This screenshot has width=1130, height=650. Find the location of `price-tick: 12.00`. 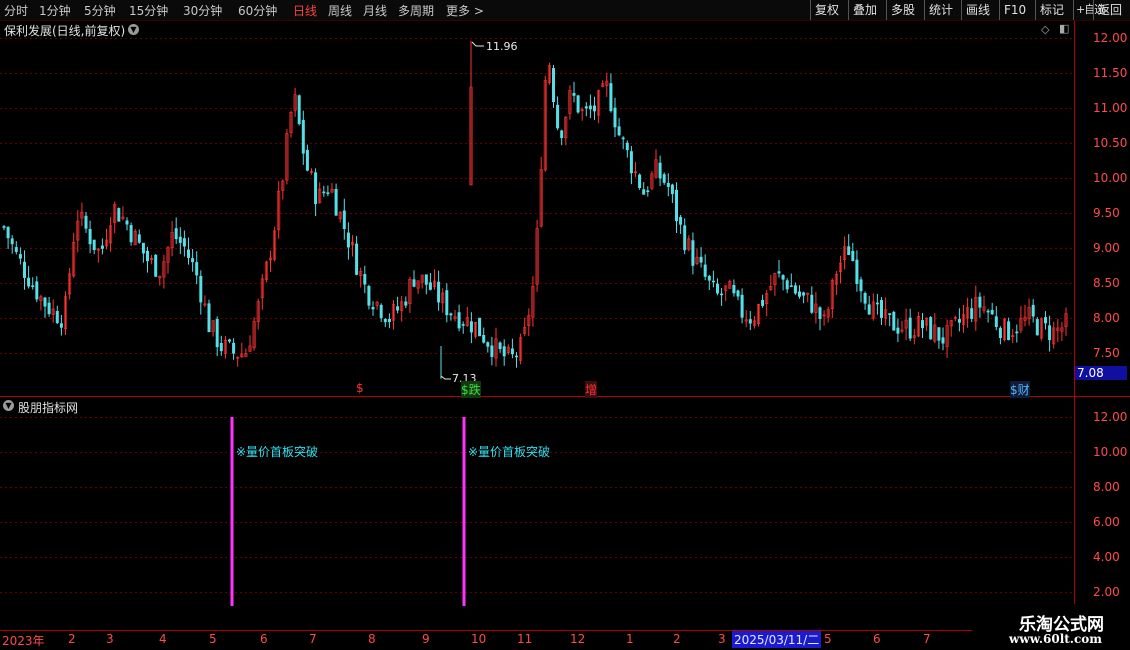

price-tick: 12.00 is located at coordinates (1110, 38).